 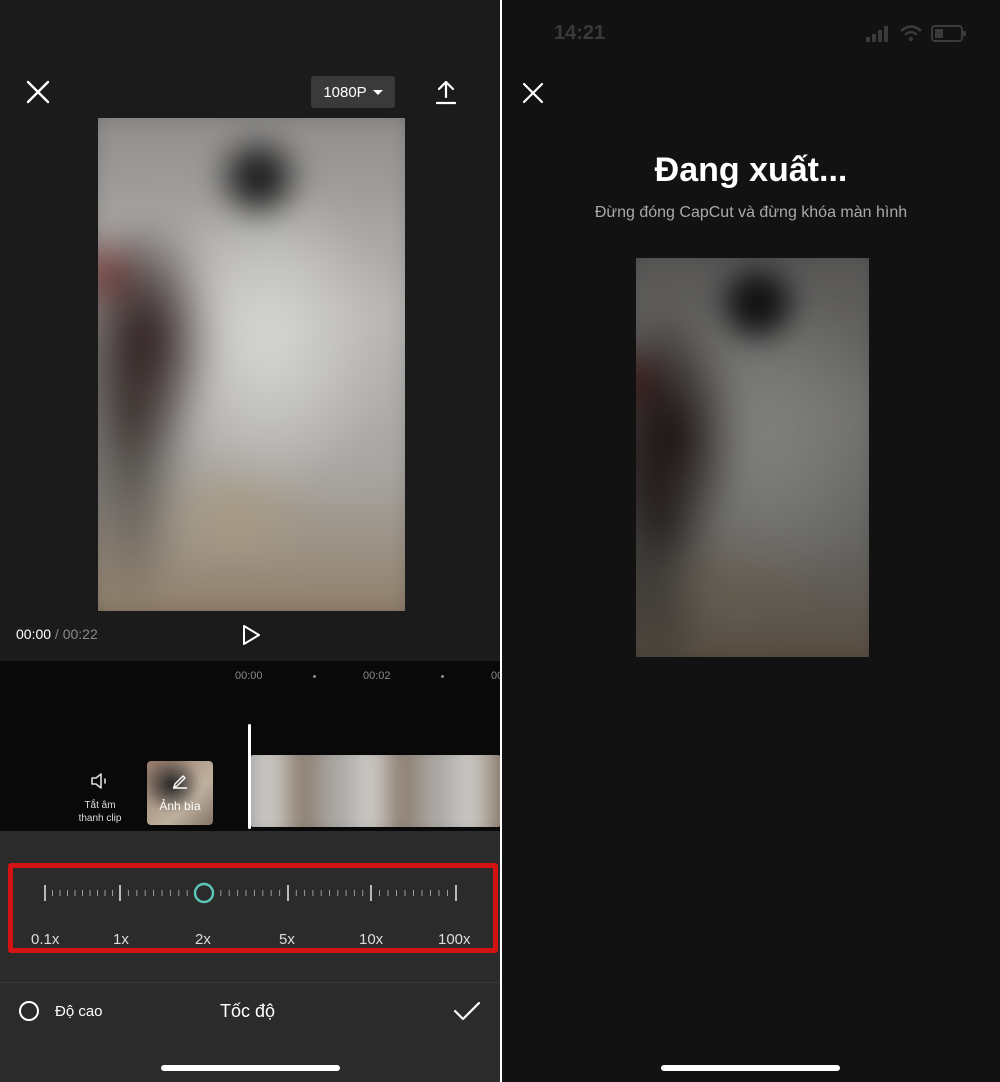 I want to click on close-button, so click(x=38, y=92).